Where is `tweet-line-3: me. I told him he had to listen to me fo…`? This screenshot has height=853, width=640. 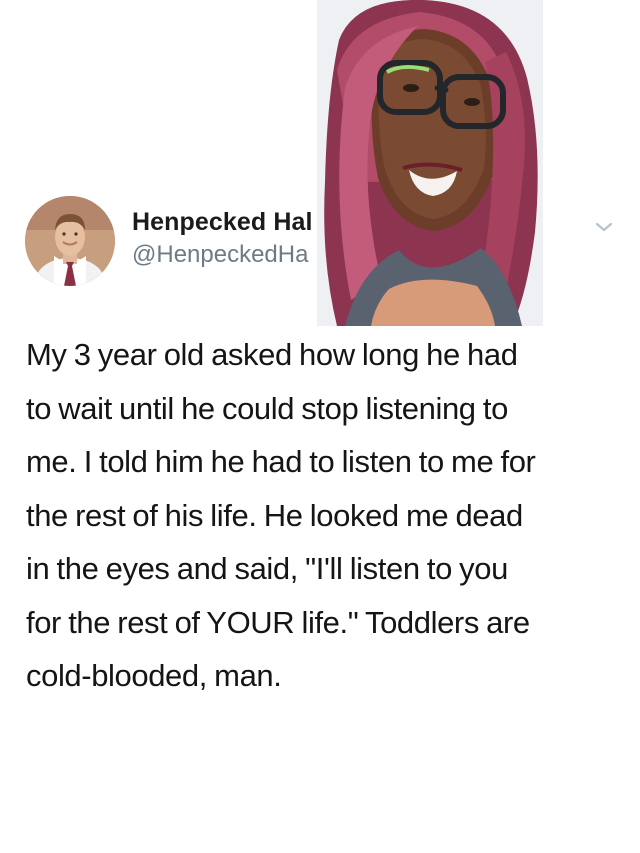 tweet-line-3: me. I told him he had to listen to me fo… is located at coordinates (281, 461).